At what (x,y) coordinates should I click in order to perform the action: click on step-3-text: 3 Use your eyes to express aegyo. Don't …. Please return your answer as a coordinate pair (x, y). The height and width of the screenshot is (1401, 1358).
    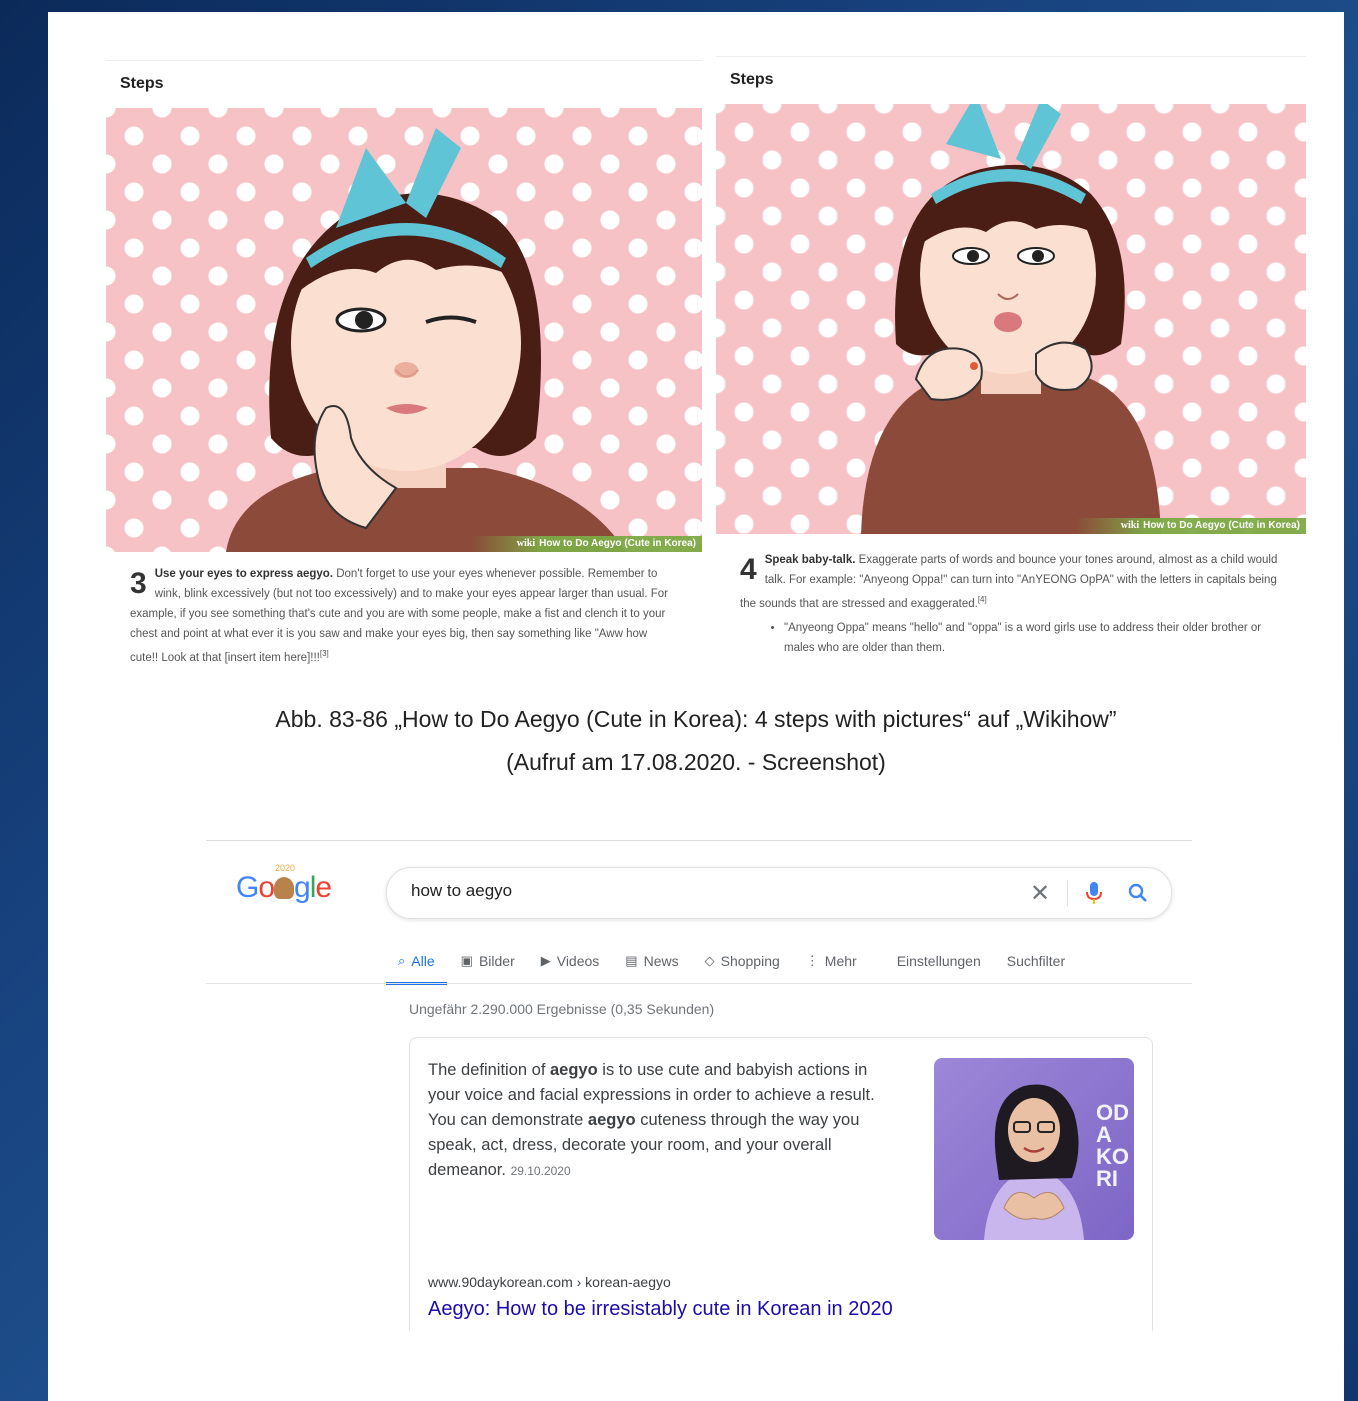
    Looking at the image, I should click on (404, 616).